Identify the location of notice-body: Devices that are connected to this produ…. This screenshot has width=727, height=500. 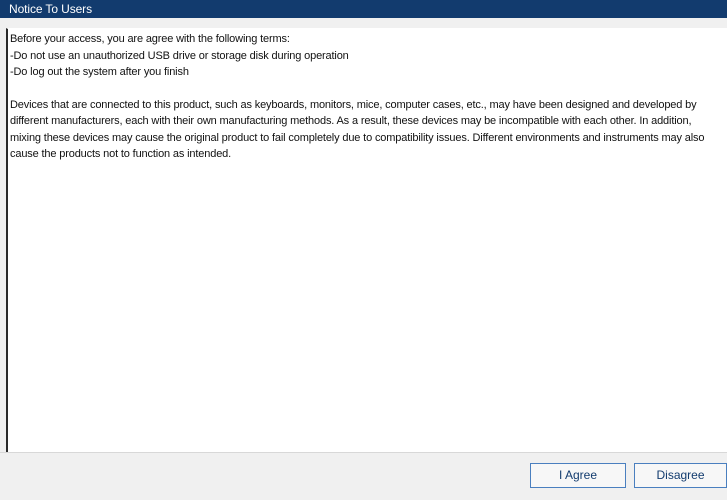
(357, 129).